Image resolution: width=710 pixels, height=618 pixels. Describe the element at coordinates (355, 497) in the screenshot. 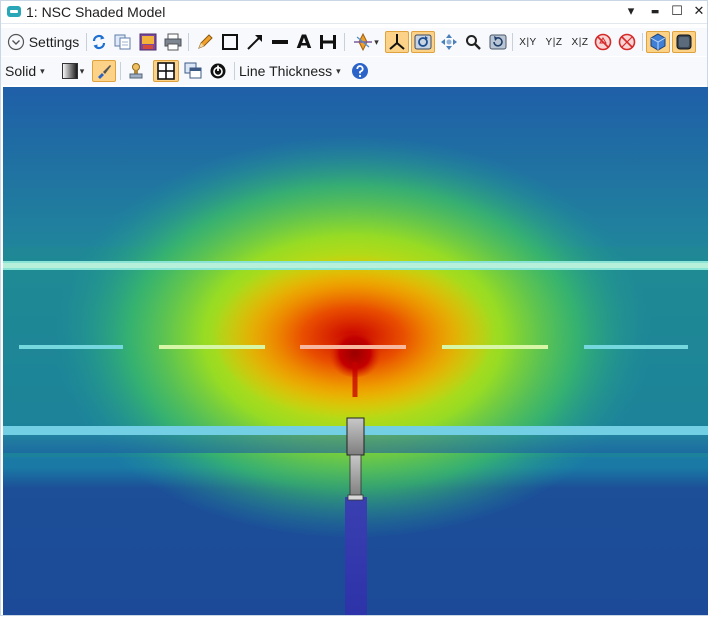

I see `source-tip` at that location.